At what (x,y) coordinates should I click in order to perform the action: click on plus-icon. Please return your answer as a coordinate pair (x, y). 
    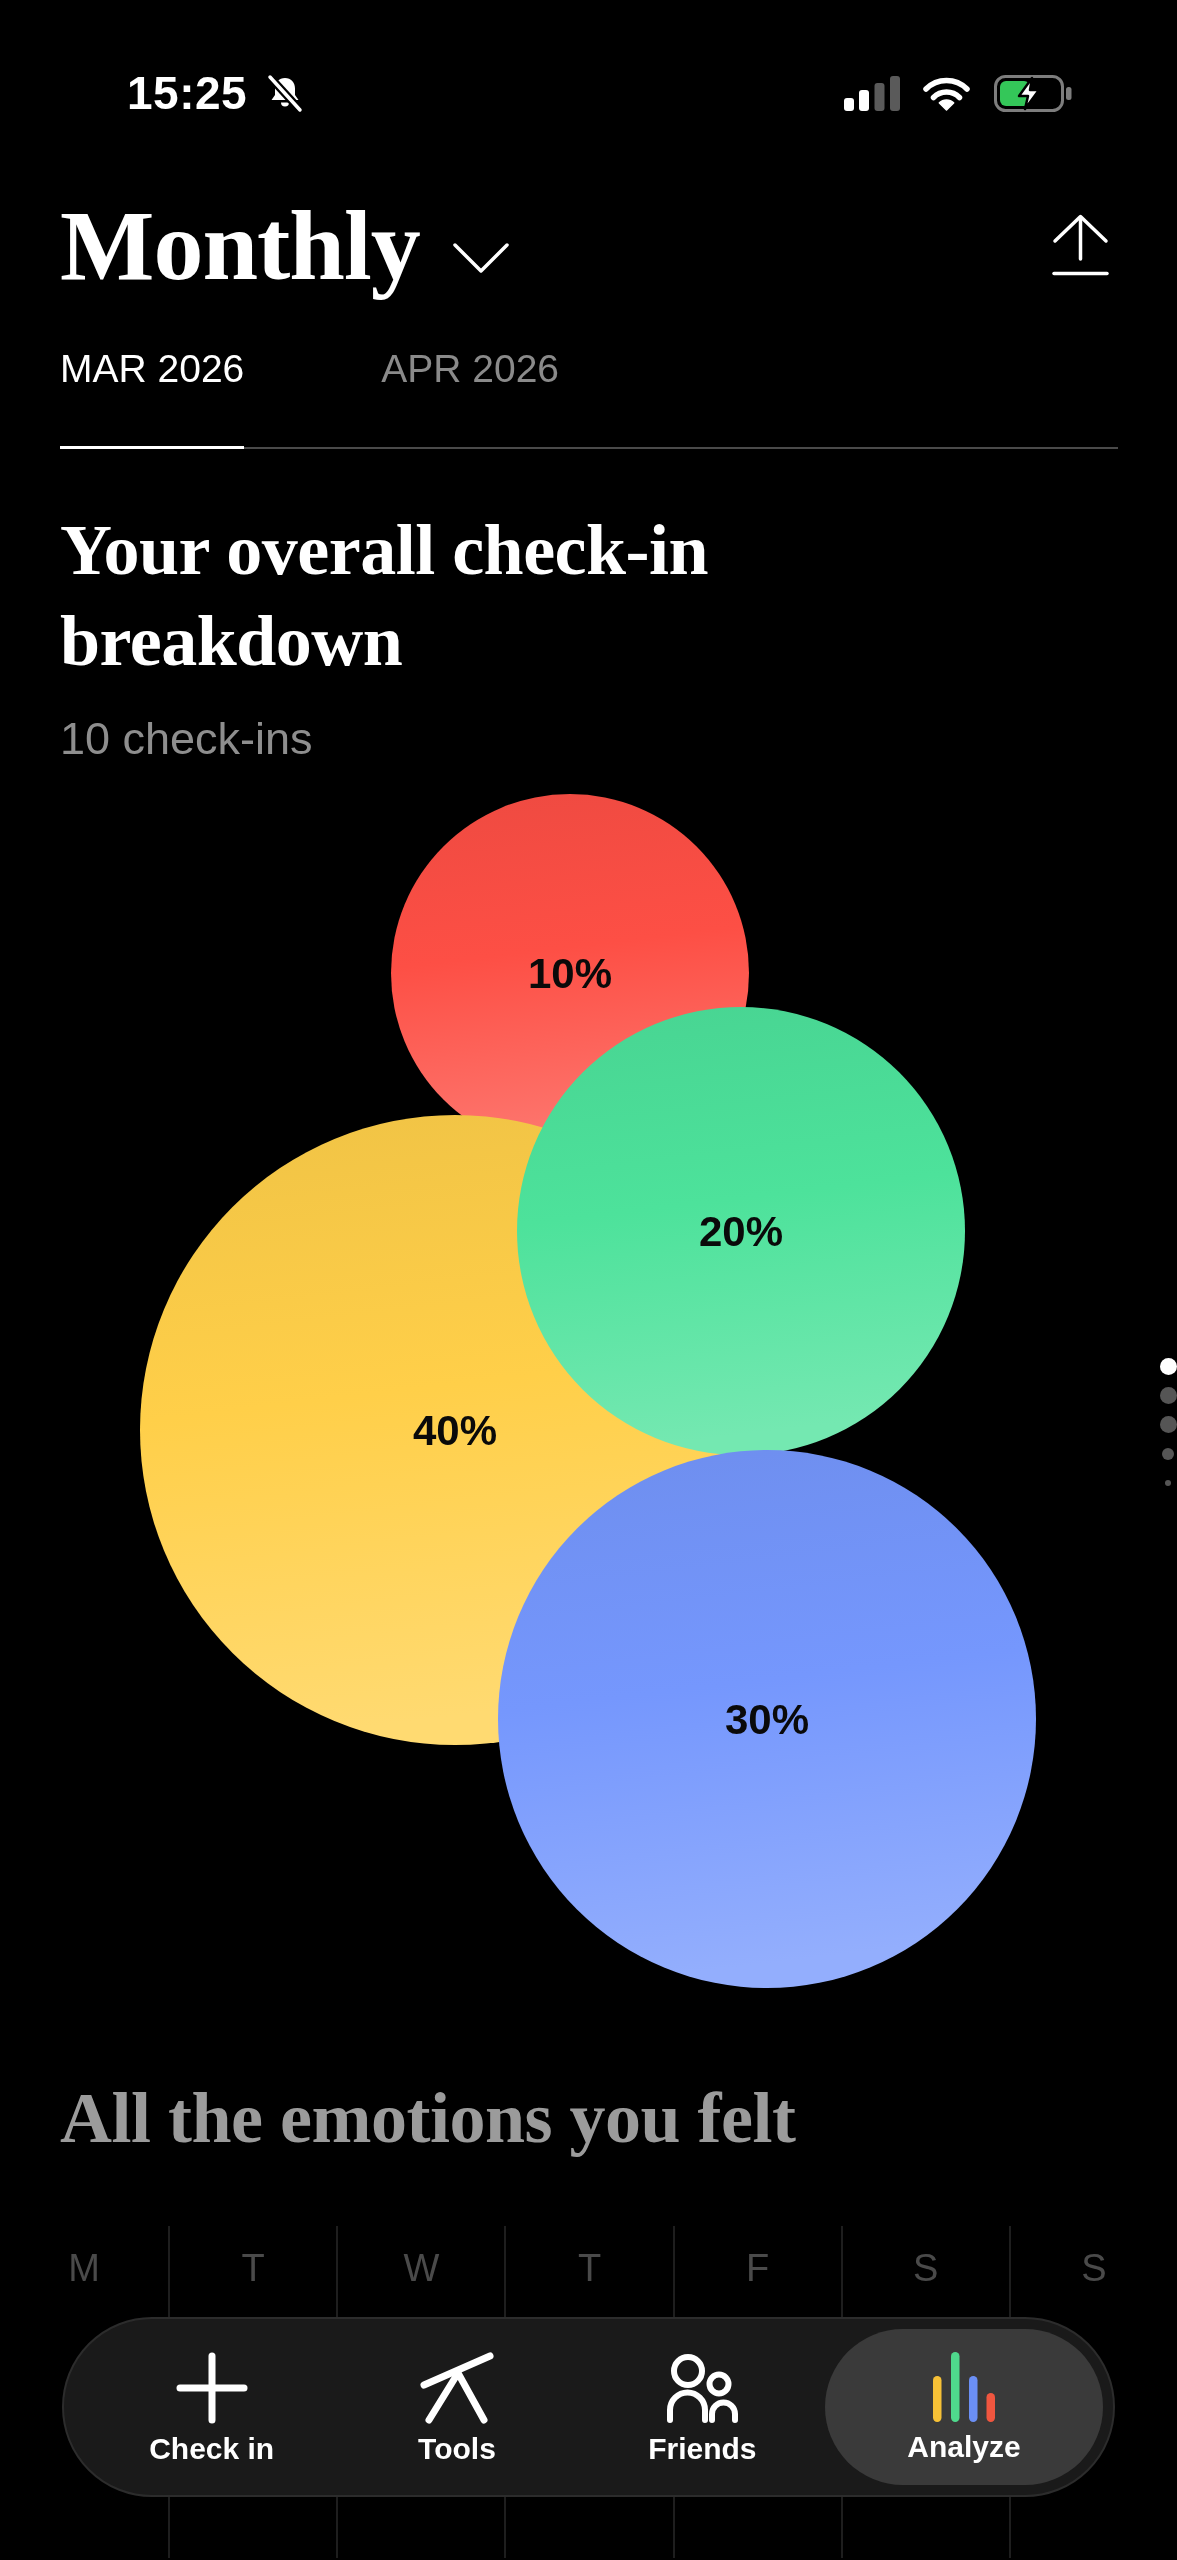
    Looking at the image, I should click on (211, 2388).